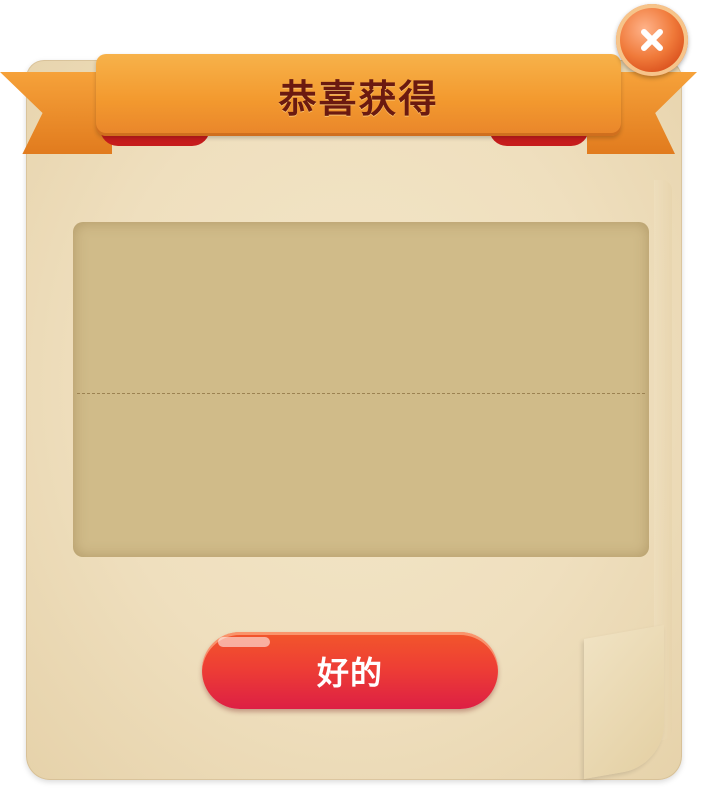 This screenshot has width=701, height=789. I want to click on close-button, so click(652, 40).